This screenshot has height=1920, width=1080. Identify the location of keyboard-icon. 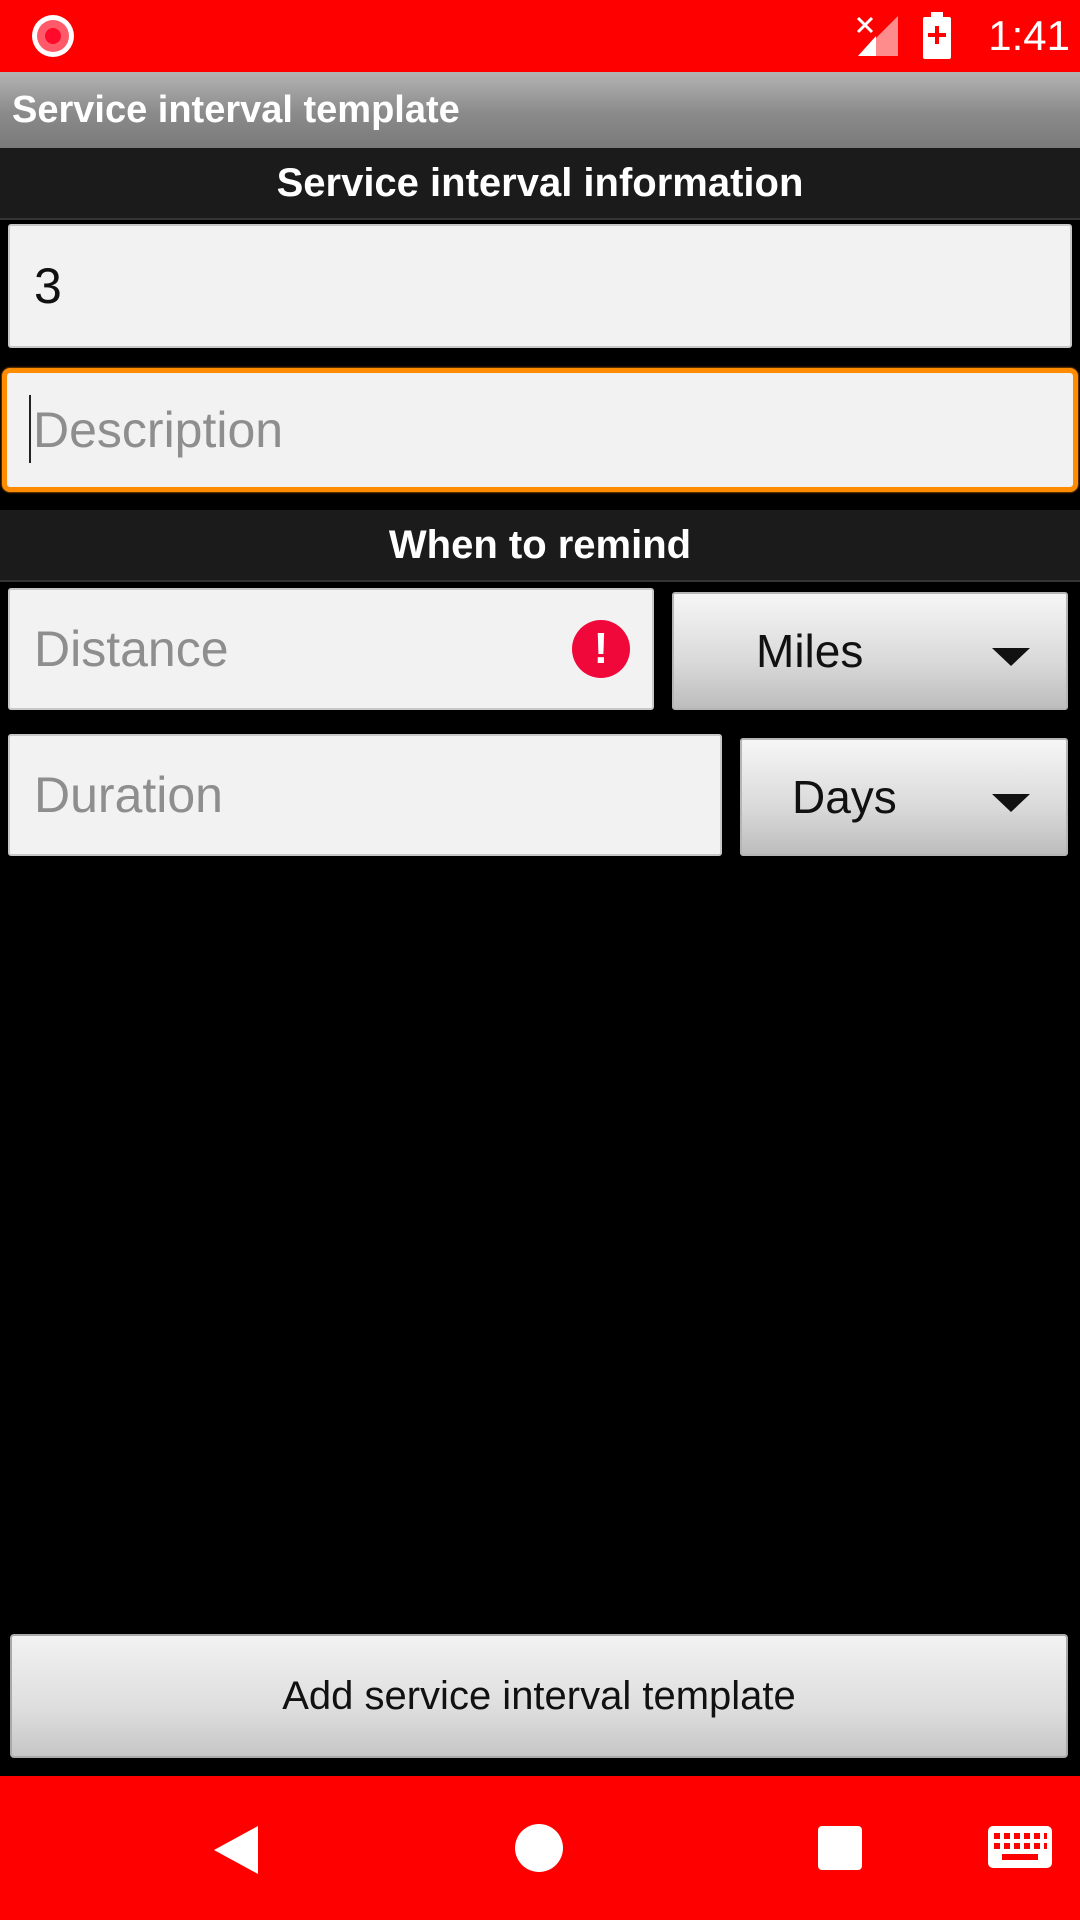
(1020, 1847).